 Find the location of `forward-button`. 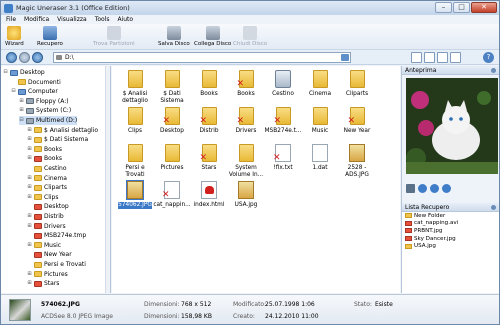

forward-button is located at coordinates (24, 57).